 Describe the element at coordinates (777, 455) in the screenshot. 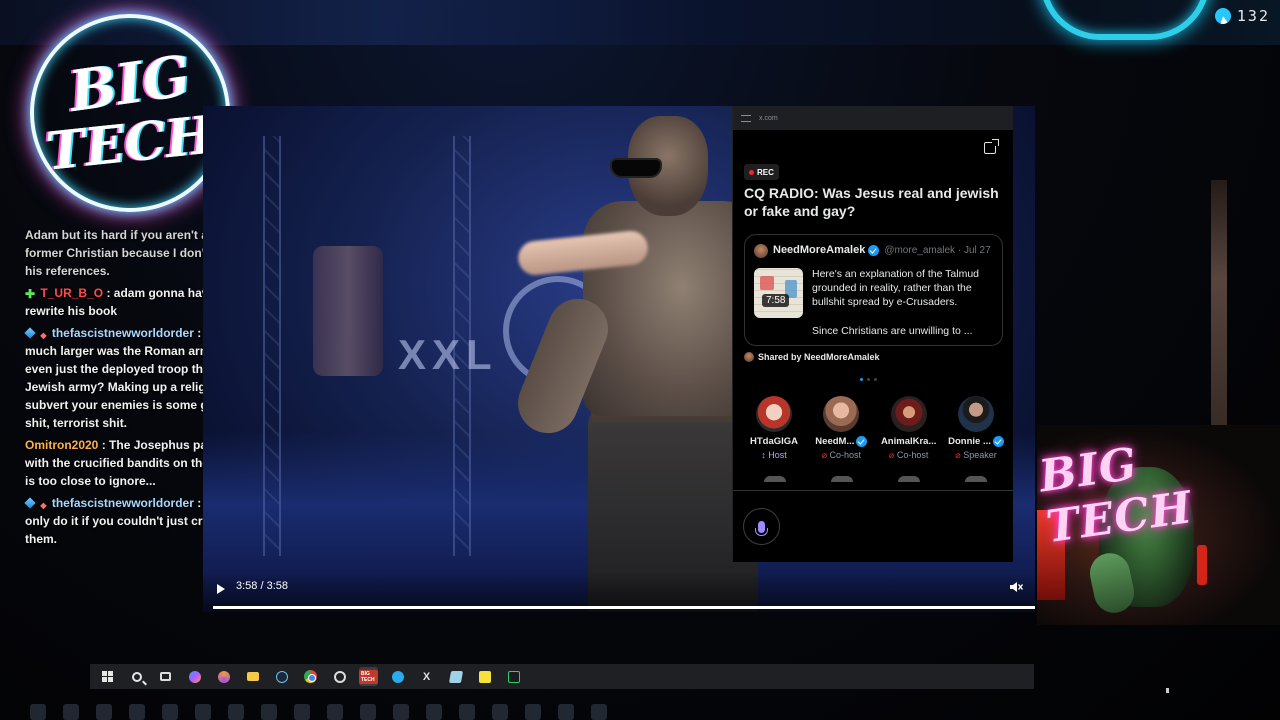

I see `participant-role: Host` at that location.